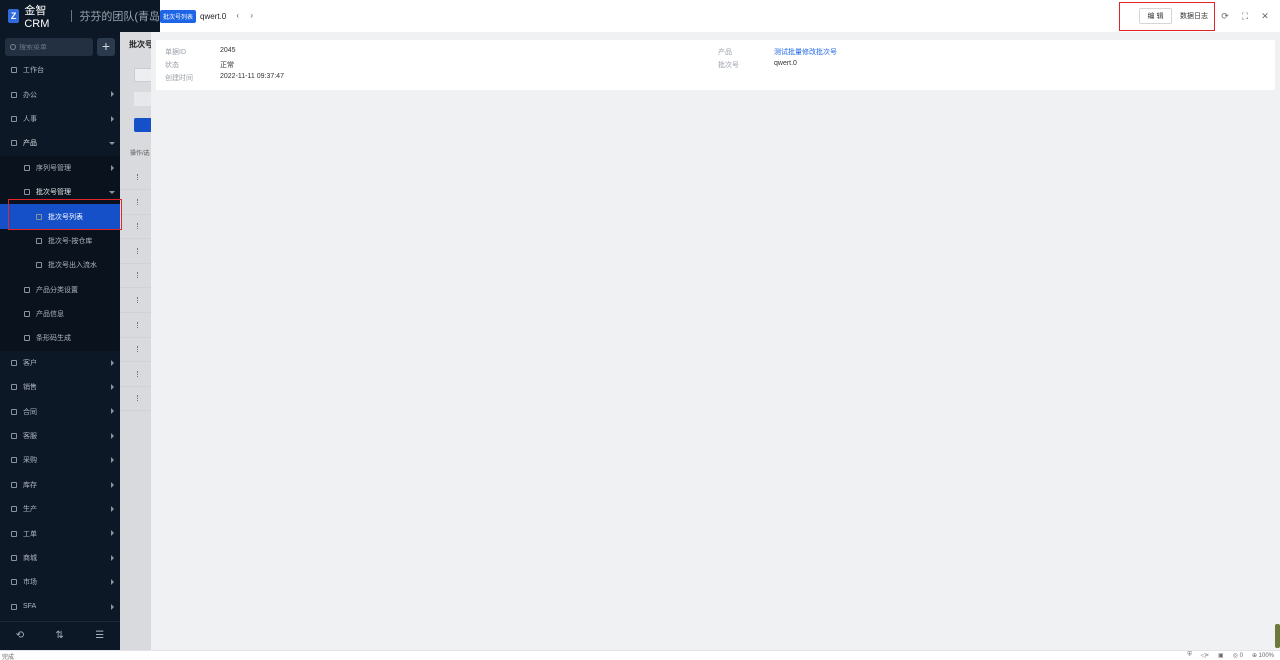  I want to click on sidebar-item: 办公, so click(60, 94).